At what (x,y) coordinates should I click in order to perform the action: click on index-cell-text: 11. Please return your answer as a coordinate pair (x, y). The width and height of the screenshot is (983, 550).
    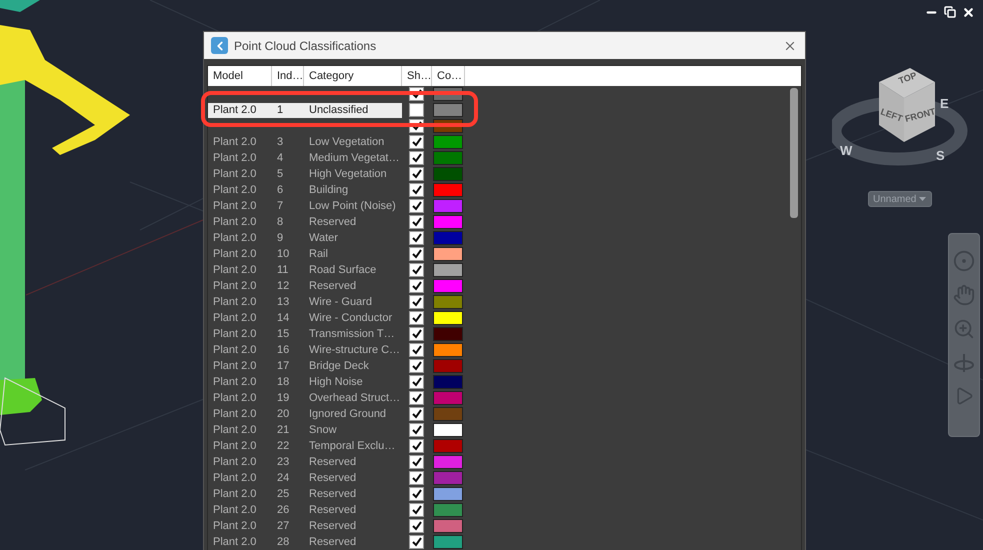
    Looking at the image, I should click on (283, 270).